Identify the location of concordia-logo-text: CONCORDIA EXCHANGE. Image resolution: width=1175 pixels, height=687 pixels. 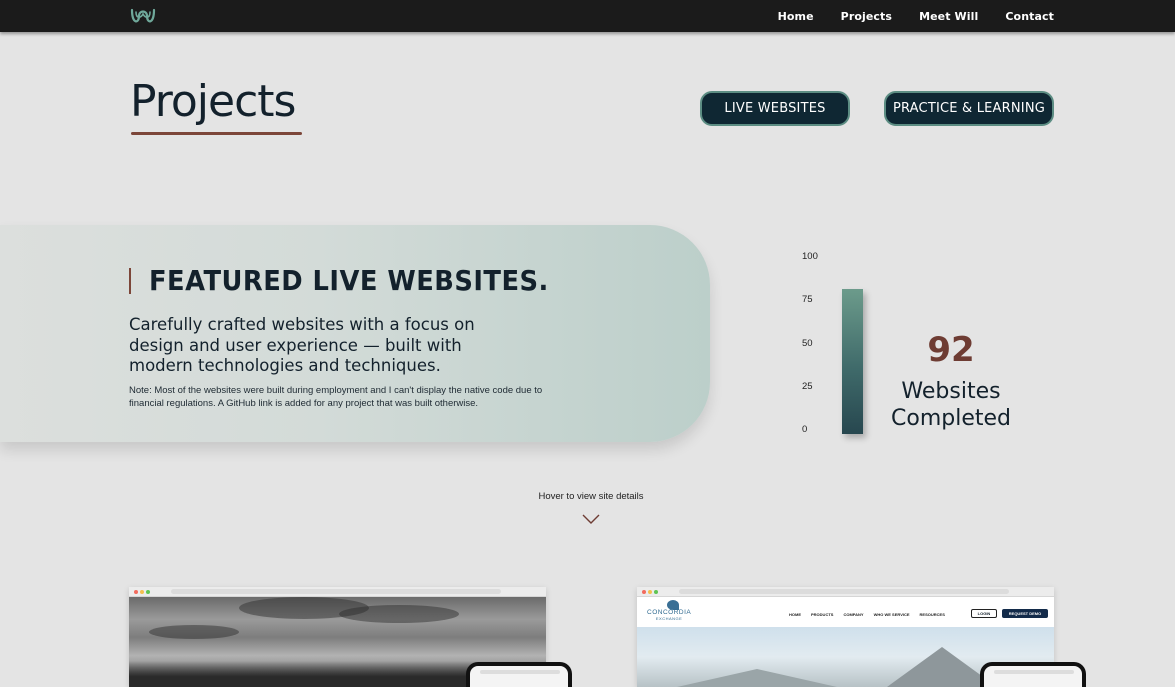
(669, 615).